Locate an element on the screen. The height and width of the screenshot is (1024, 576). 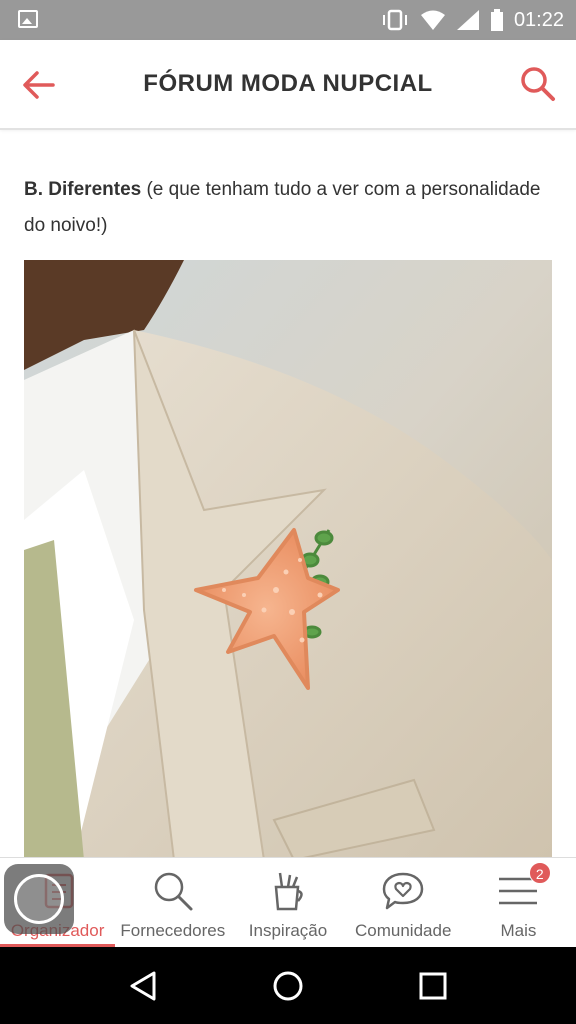
signal-icon is located at coordinates (467, 20).